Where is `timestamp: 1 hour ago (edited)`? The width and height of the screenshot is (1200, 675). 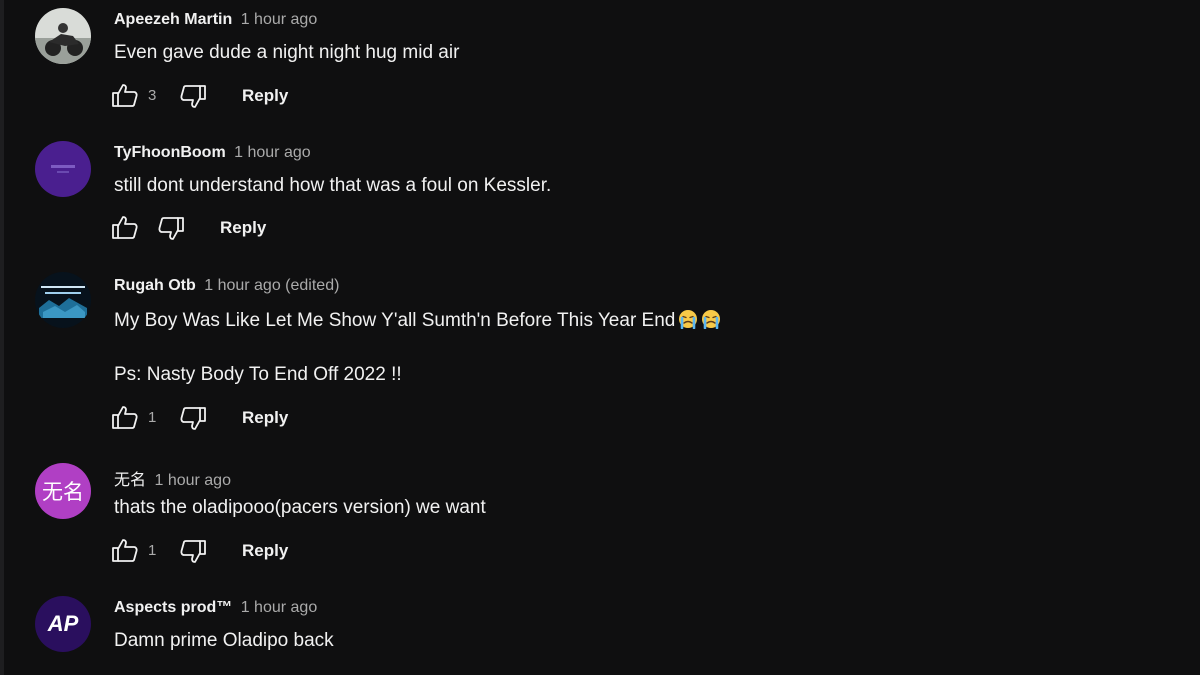 timestamp: 1 hour ago (edited) is located at coordinates (271, 285).